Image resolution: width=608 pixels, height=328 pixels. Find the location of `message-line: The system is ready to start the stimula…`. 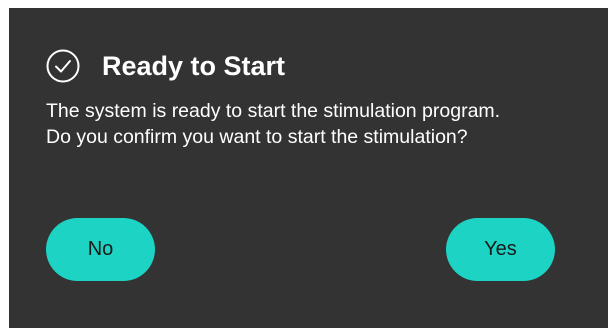

message-line: The system is ready to start the stimula… is located at coordinates (273, 111).